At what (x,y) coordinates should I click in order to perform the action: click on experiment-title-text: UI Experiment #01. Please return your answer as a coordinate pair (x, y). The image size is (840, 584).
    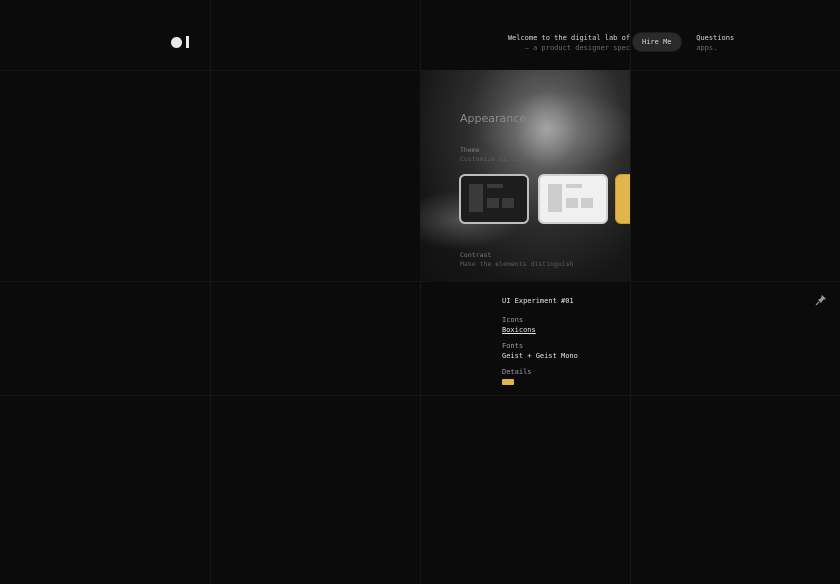
    Looking at the image, I should click on (538, 301).